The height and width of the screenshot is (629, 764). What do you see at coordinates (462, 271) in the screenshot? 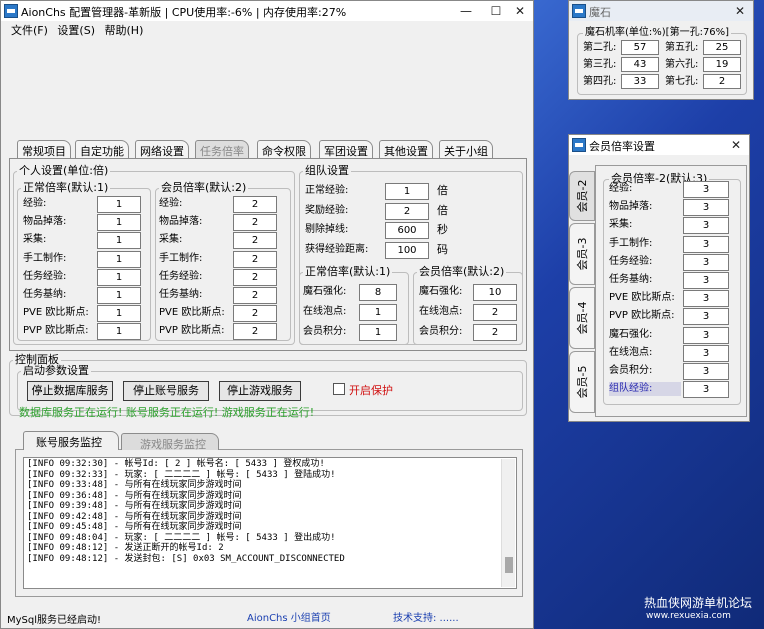
I see `team-member-label: 会员倍率(默认:2)` at bounding box center [462, 271].